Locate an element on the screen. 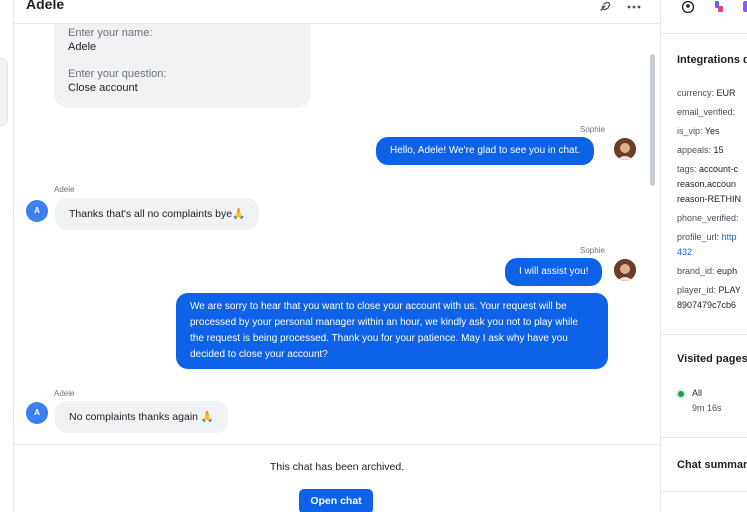 The width and height of the screenshot is (747, 512). customer-message-bubble: Thanks that's all no complaints bye🙏 is located at coordinates (157, 214).